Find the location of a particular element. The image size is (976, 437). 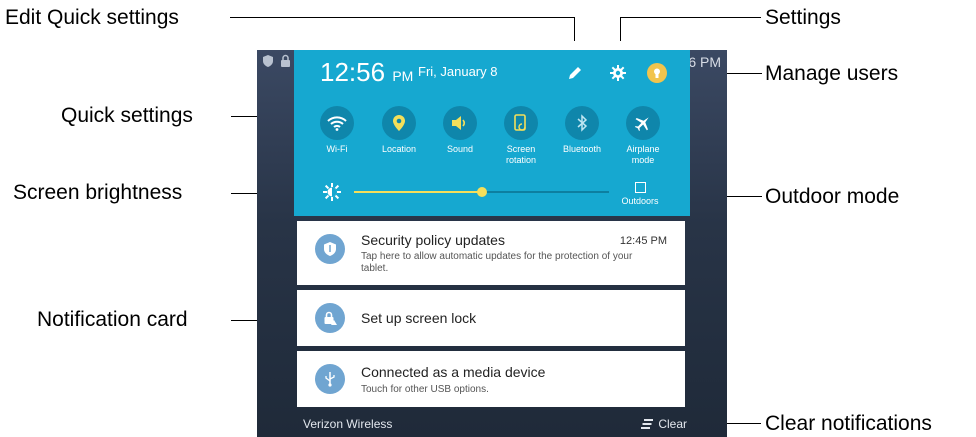

speaker-icon is located at coordinates (459, 123).